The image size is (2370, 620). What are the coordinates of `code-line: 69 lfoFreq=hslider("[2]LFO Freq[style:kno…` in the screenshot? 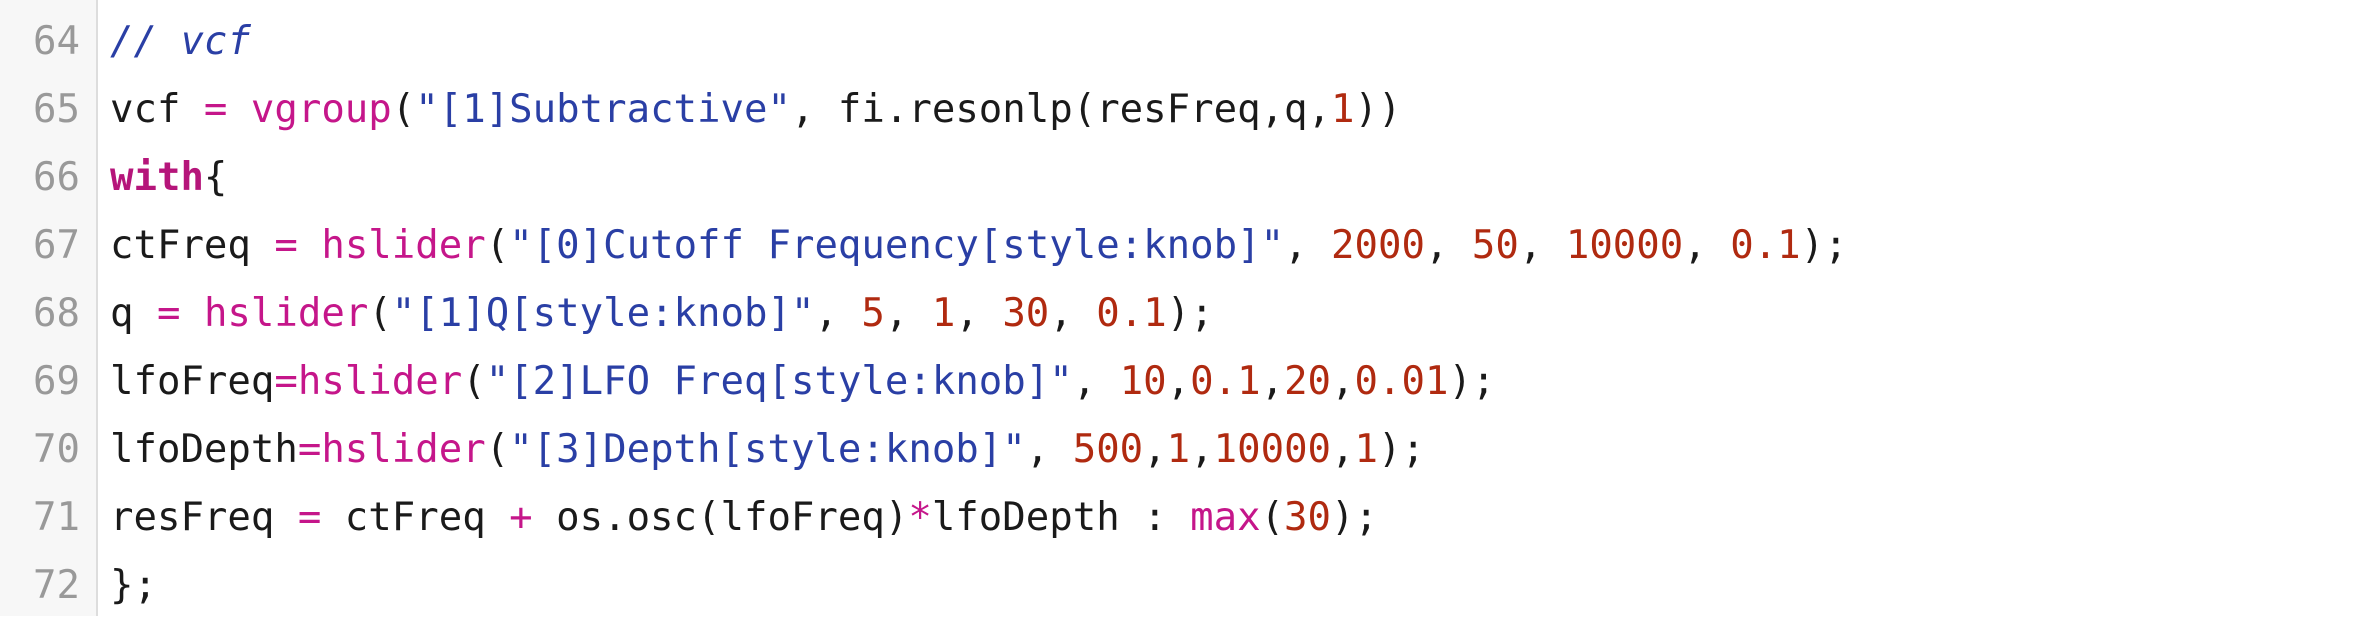 It's located at (1185, 382).